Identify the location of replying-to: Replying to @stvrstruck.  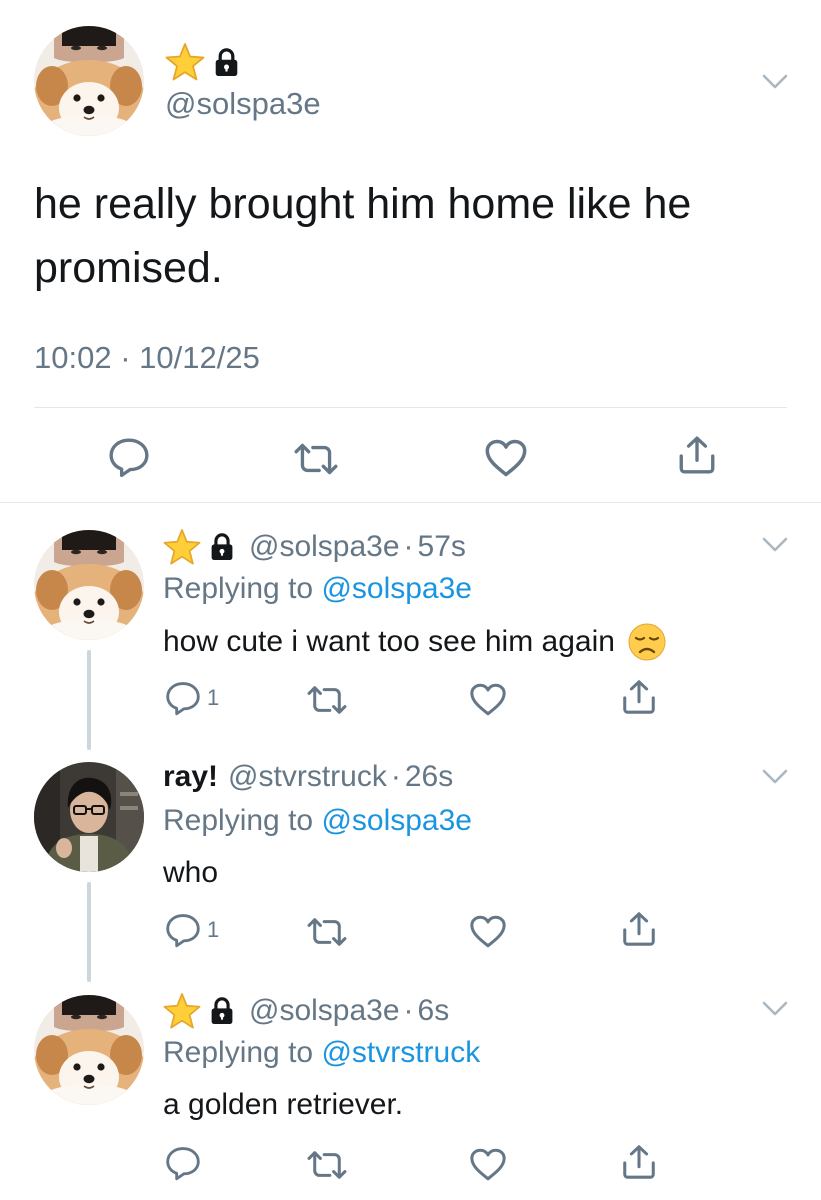
(321, 1053).